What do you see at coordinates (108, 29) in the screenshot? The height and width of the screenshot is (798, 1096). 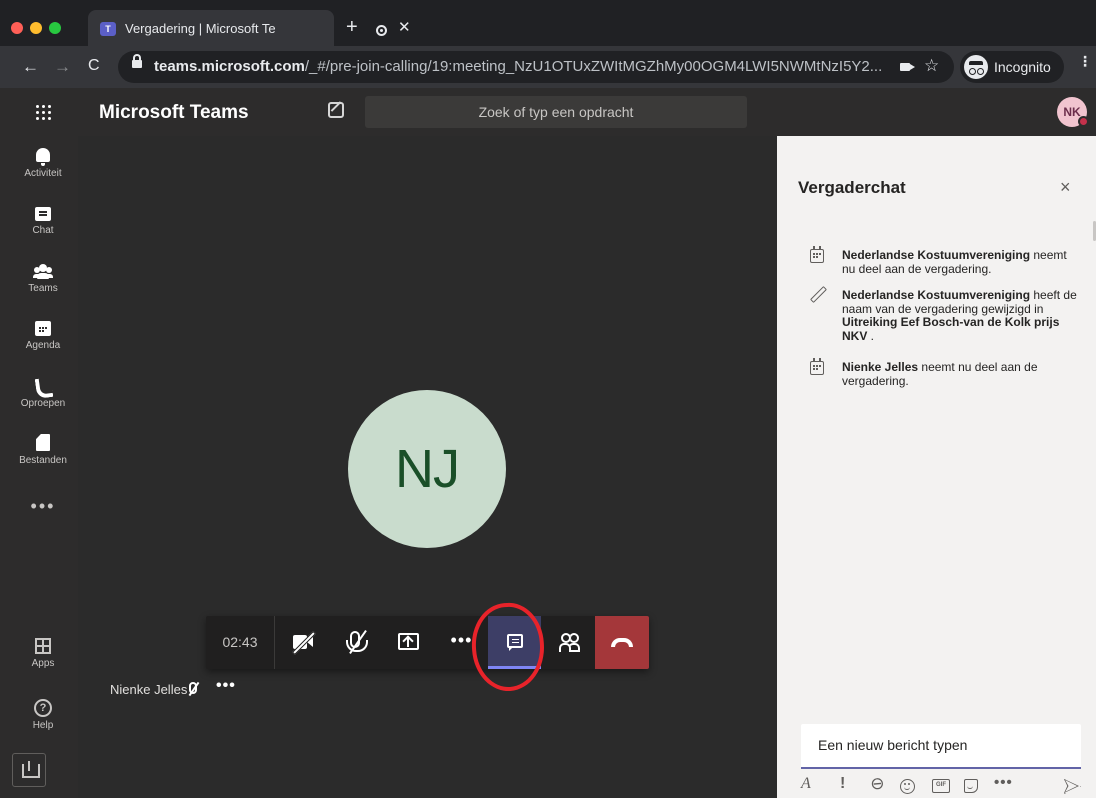 I see `teams-favicon-icon: T` at bounding box center [108, 29].